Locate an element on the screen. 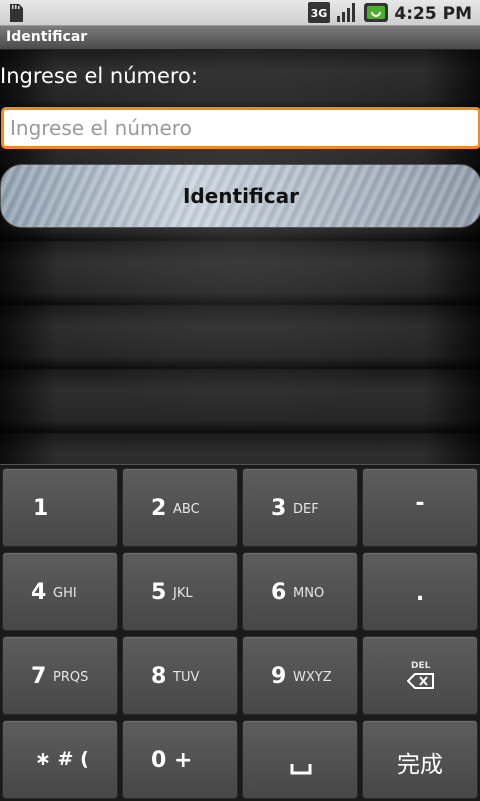 This screenshot has width=480, height=801. key-3-letters: DEF is located at coordinates (306, 509).